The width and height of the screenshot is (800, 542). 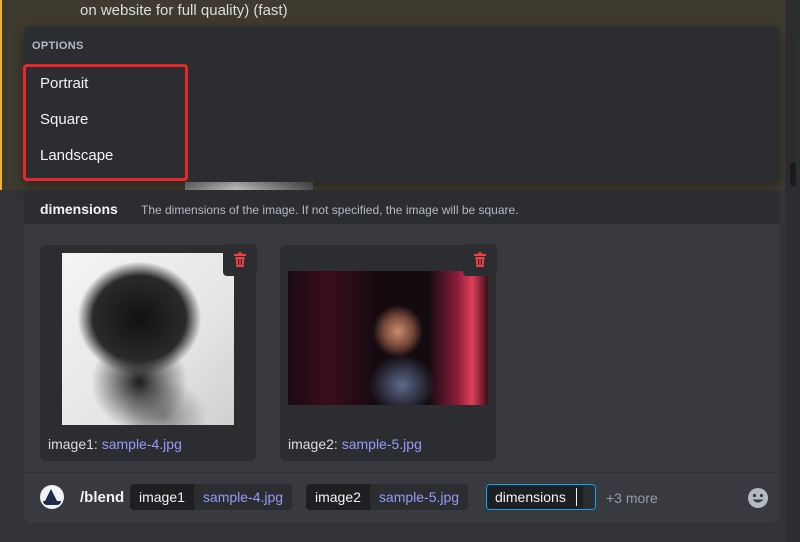 What do you see at coordinates (102, 497) in the screenshot?
I see `command-name: /blend` at bounding box center [102, 497].